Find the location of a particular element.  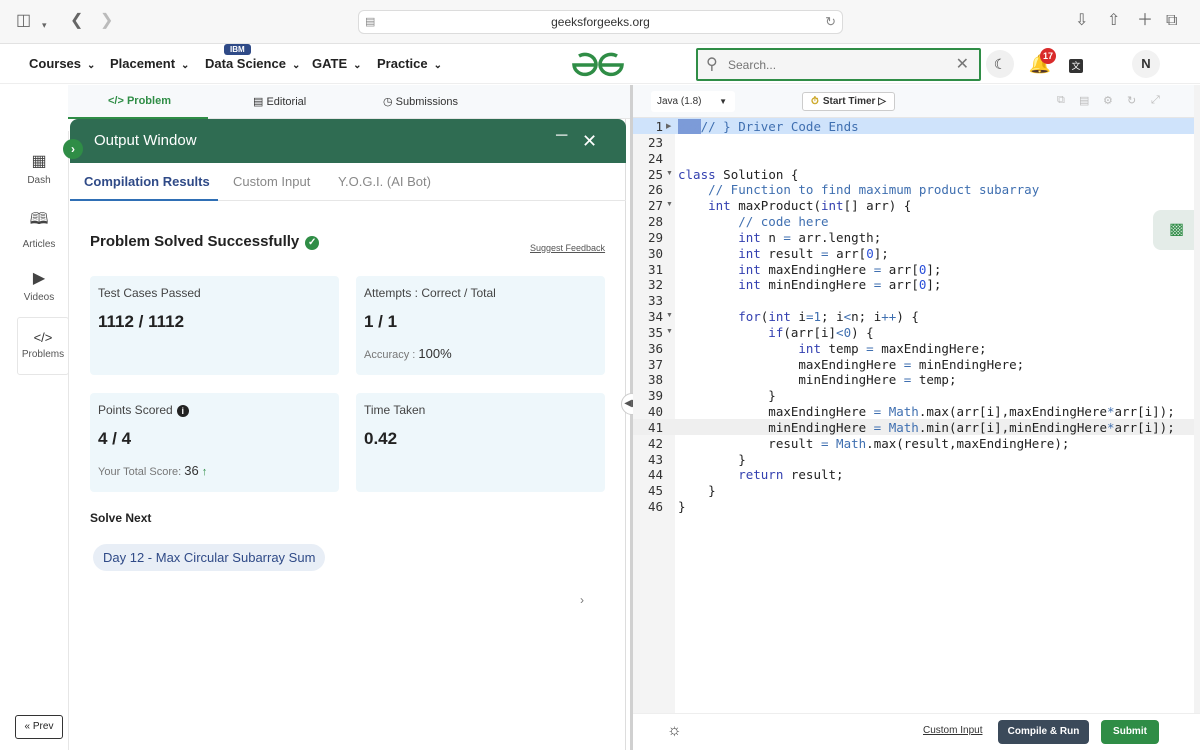

code-line: result = Math.max(result,maxEndingHere); is located at coordinates (873, 443).